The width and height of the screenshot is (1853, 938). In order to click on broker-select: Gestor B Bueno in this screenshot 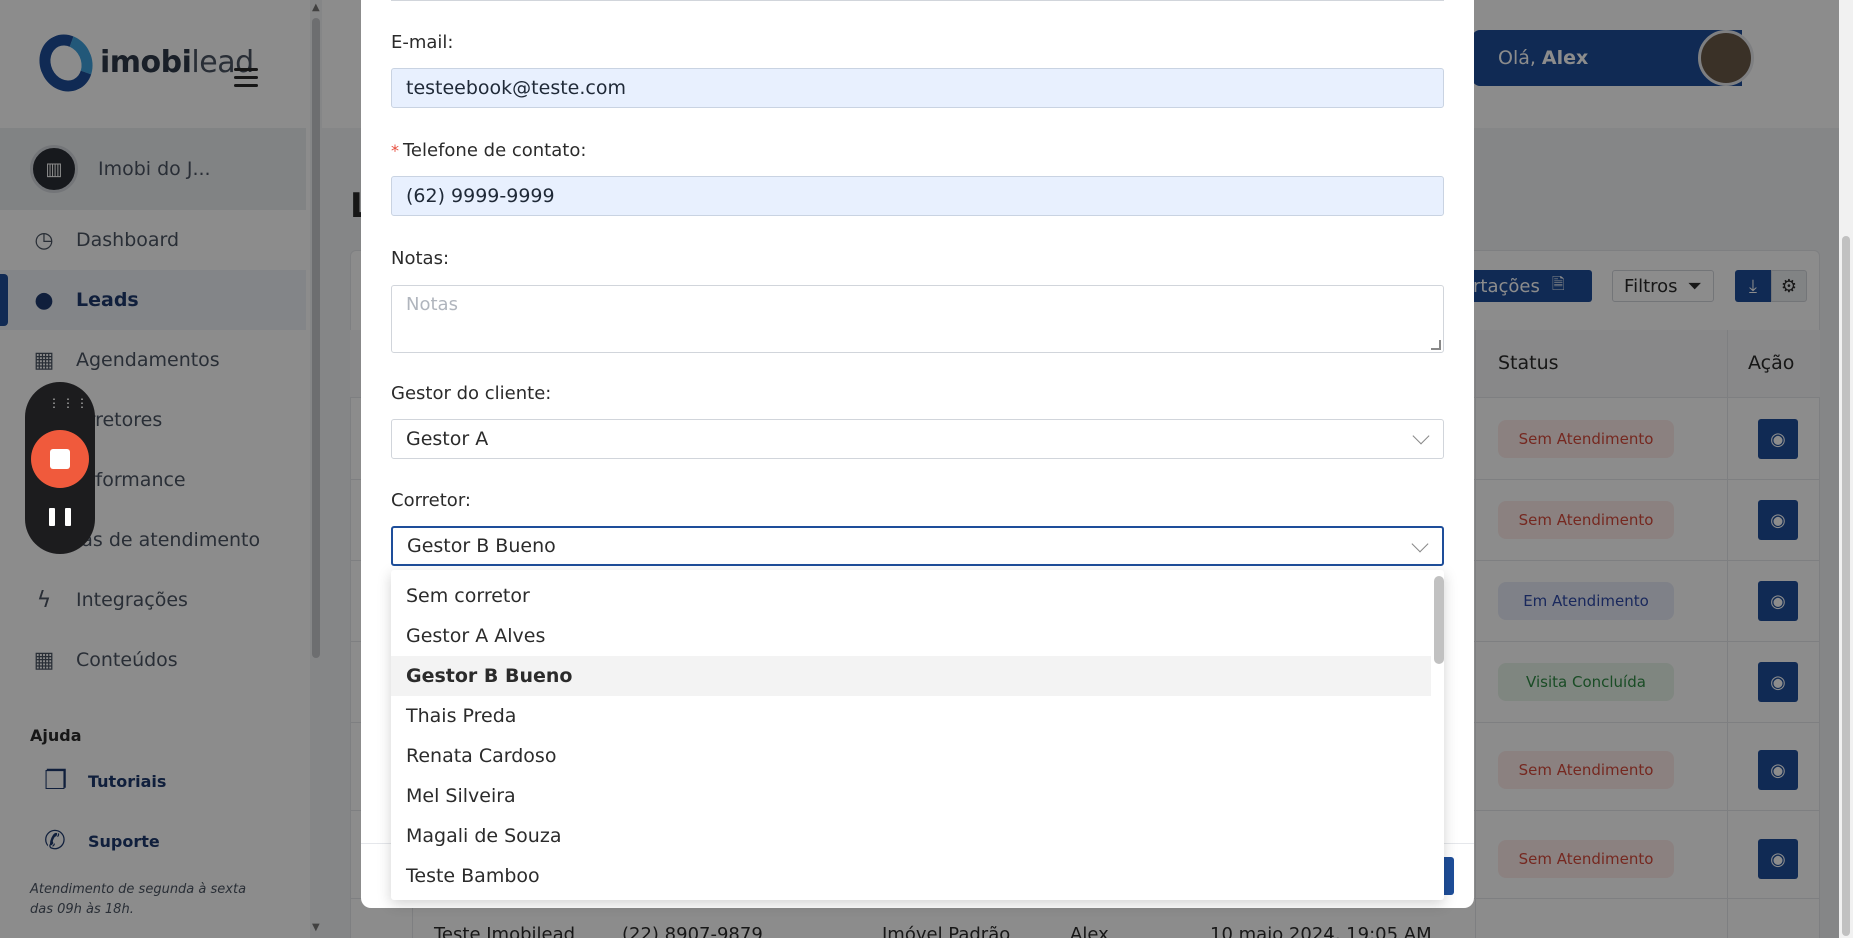, I will do `click(917, 546)`.